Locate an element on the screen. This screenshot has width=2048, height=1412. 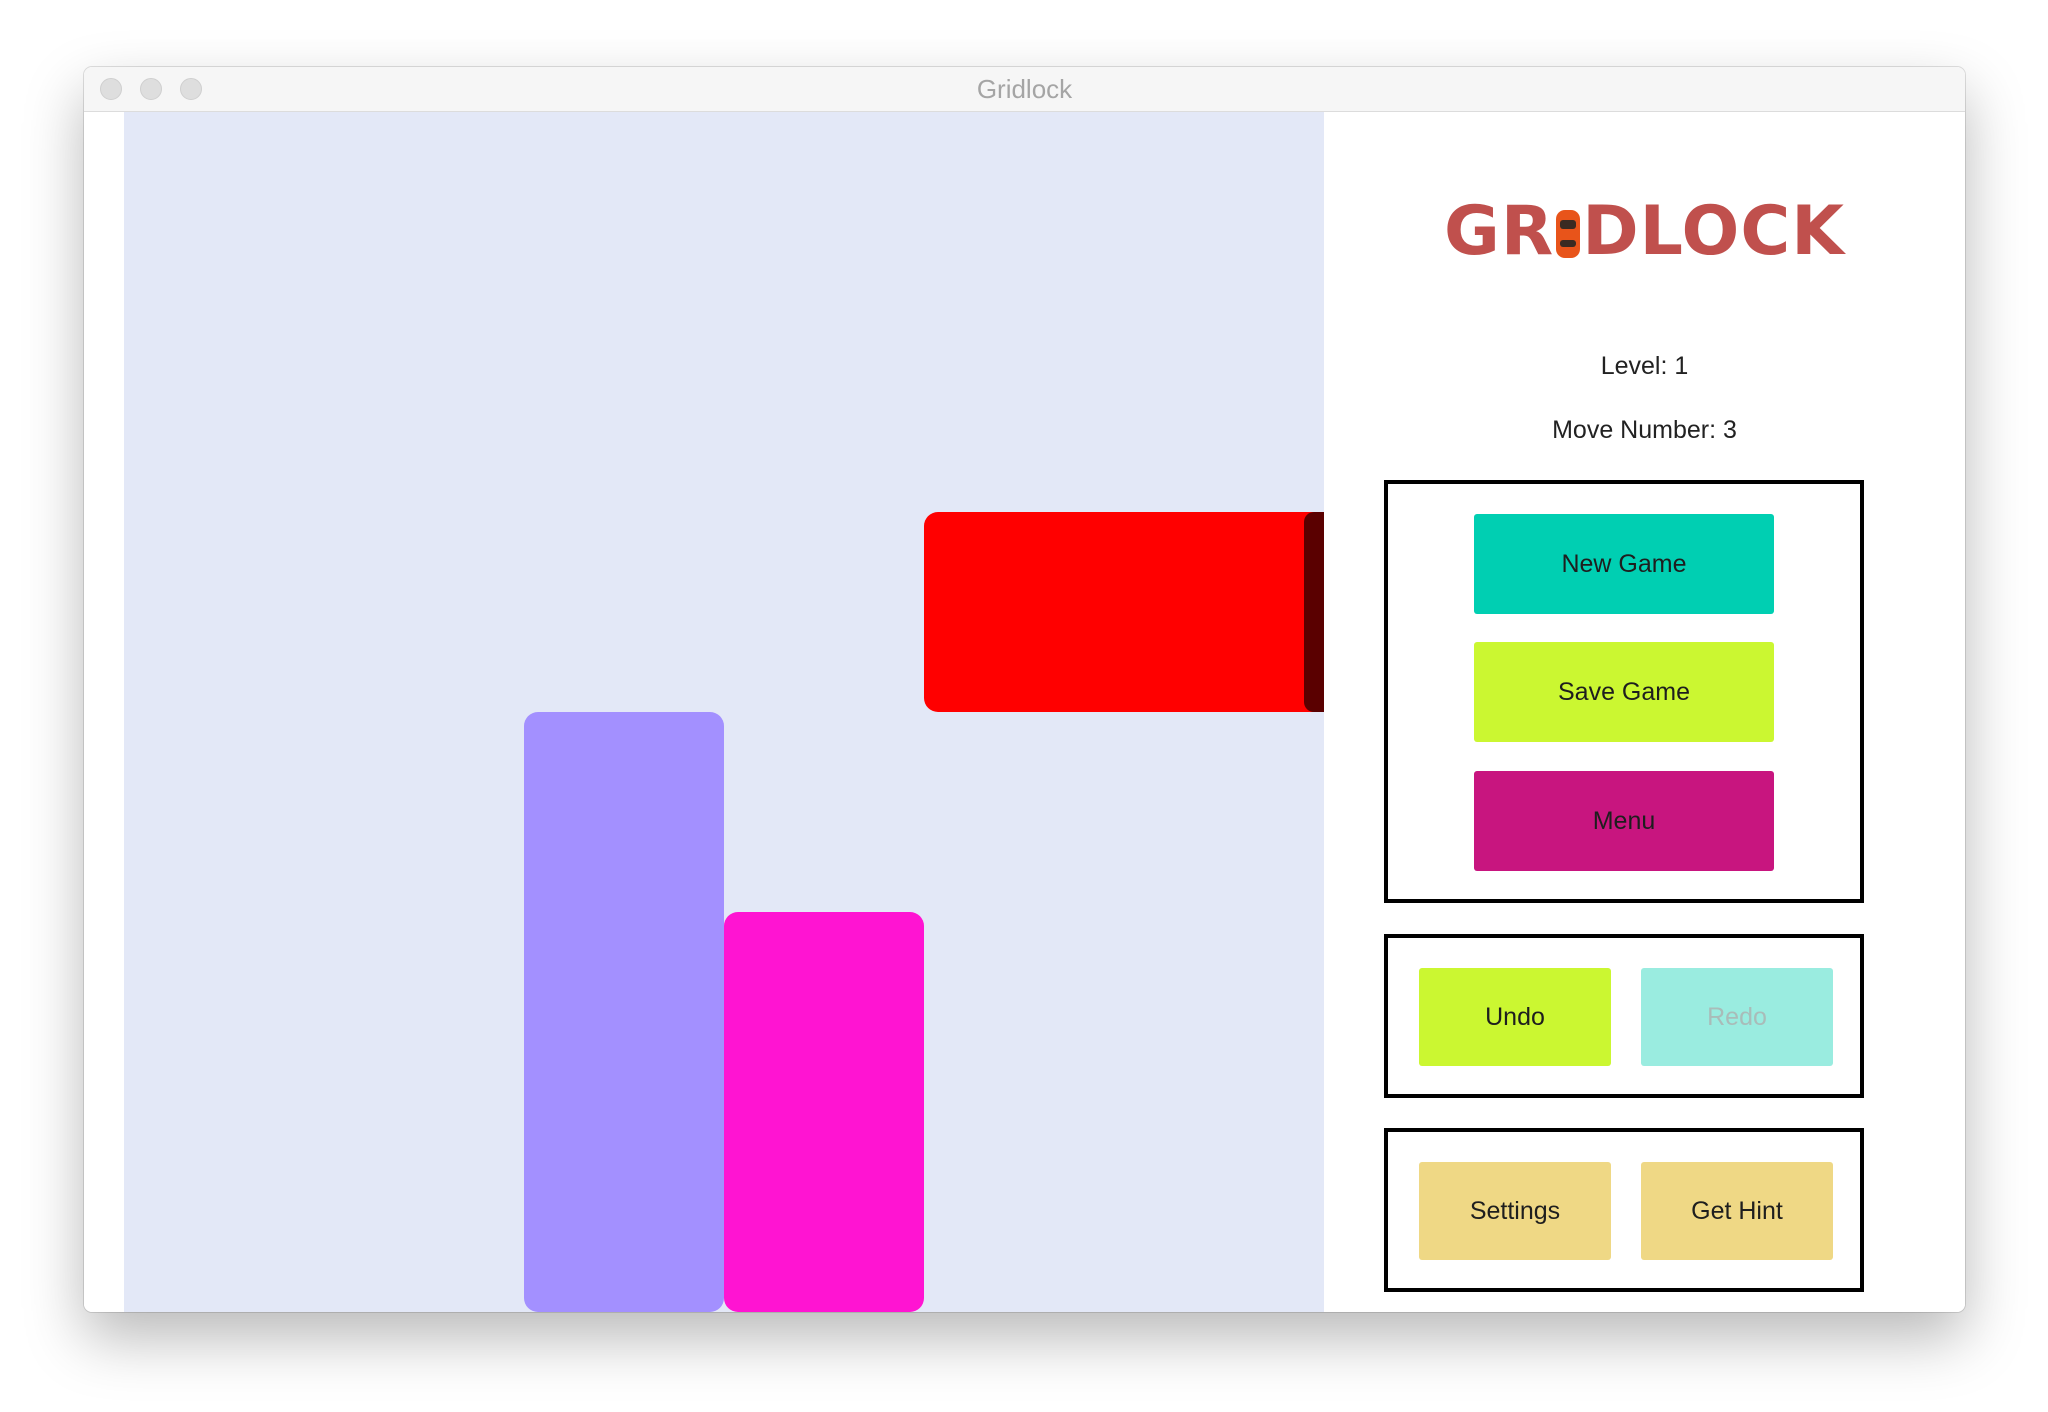
help-panel: Settings Get Hint is located at coordinates (1624, 1210).